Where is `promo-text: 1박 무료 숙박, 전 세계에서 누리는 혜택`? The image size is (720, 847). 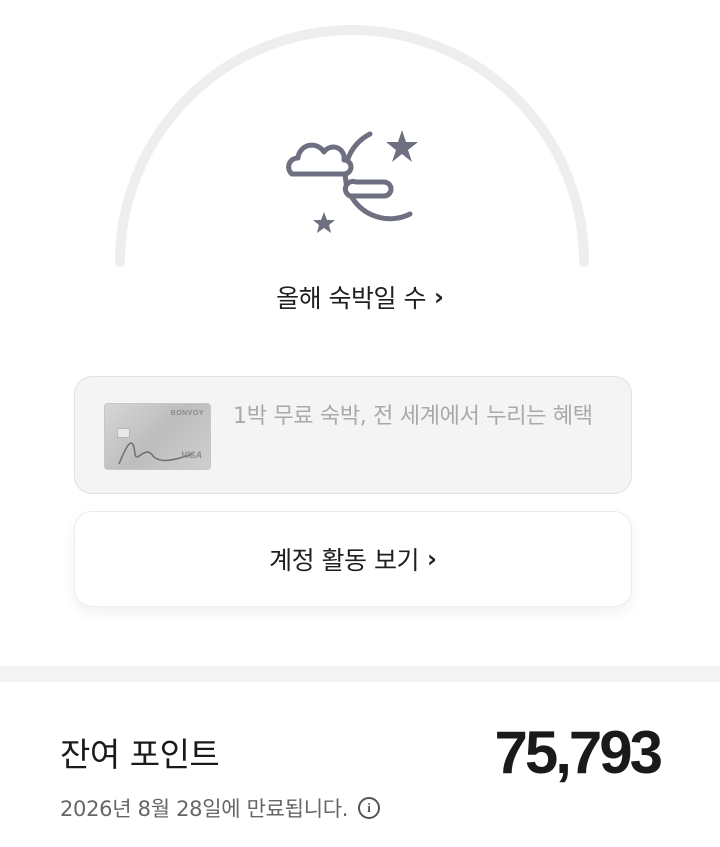
promo-text: 1박 무료 숙박, 전 세계에서 누리는 혜택 is located at coordinates (413, 416).